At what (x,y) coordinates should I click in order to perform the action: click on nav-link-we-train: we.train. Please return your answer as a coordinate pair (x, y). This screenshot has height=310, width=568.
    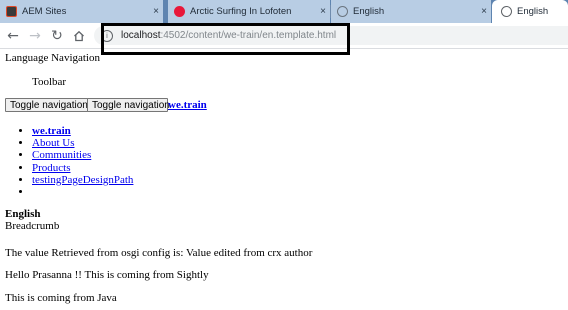
    Looking at the image, I should click on (51, 131).